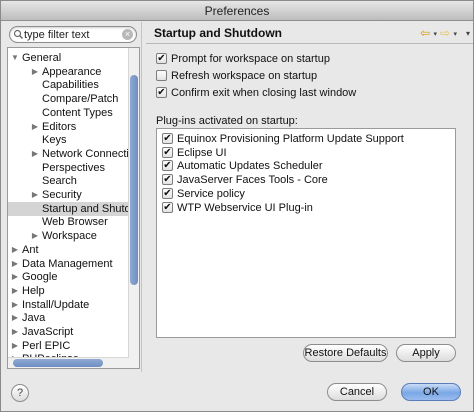 This screenshot has height=412, width=474. Describe the element at coordinates (309, 33) in the screenshot. I see `page-header: Startup and Shutdown ⇦ ▾ ⇨ ▾ ▾` at that location.